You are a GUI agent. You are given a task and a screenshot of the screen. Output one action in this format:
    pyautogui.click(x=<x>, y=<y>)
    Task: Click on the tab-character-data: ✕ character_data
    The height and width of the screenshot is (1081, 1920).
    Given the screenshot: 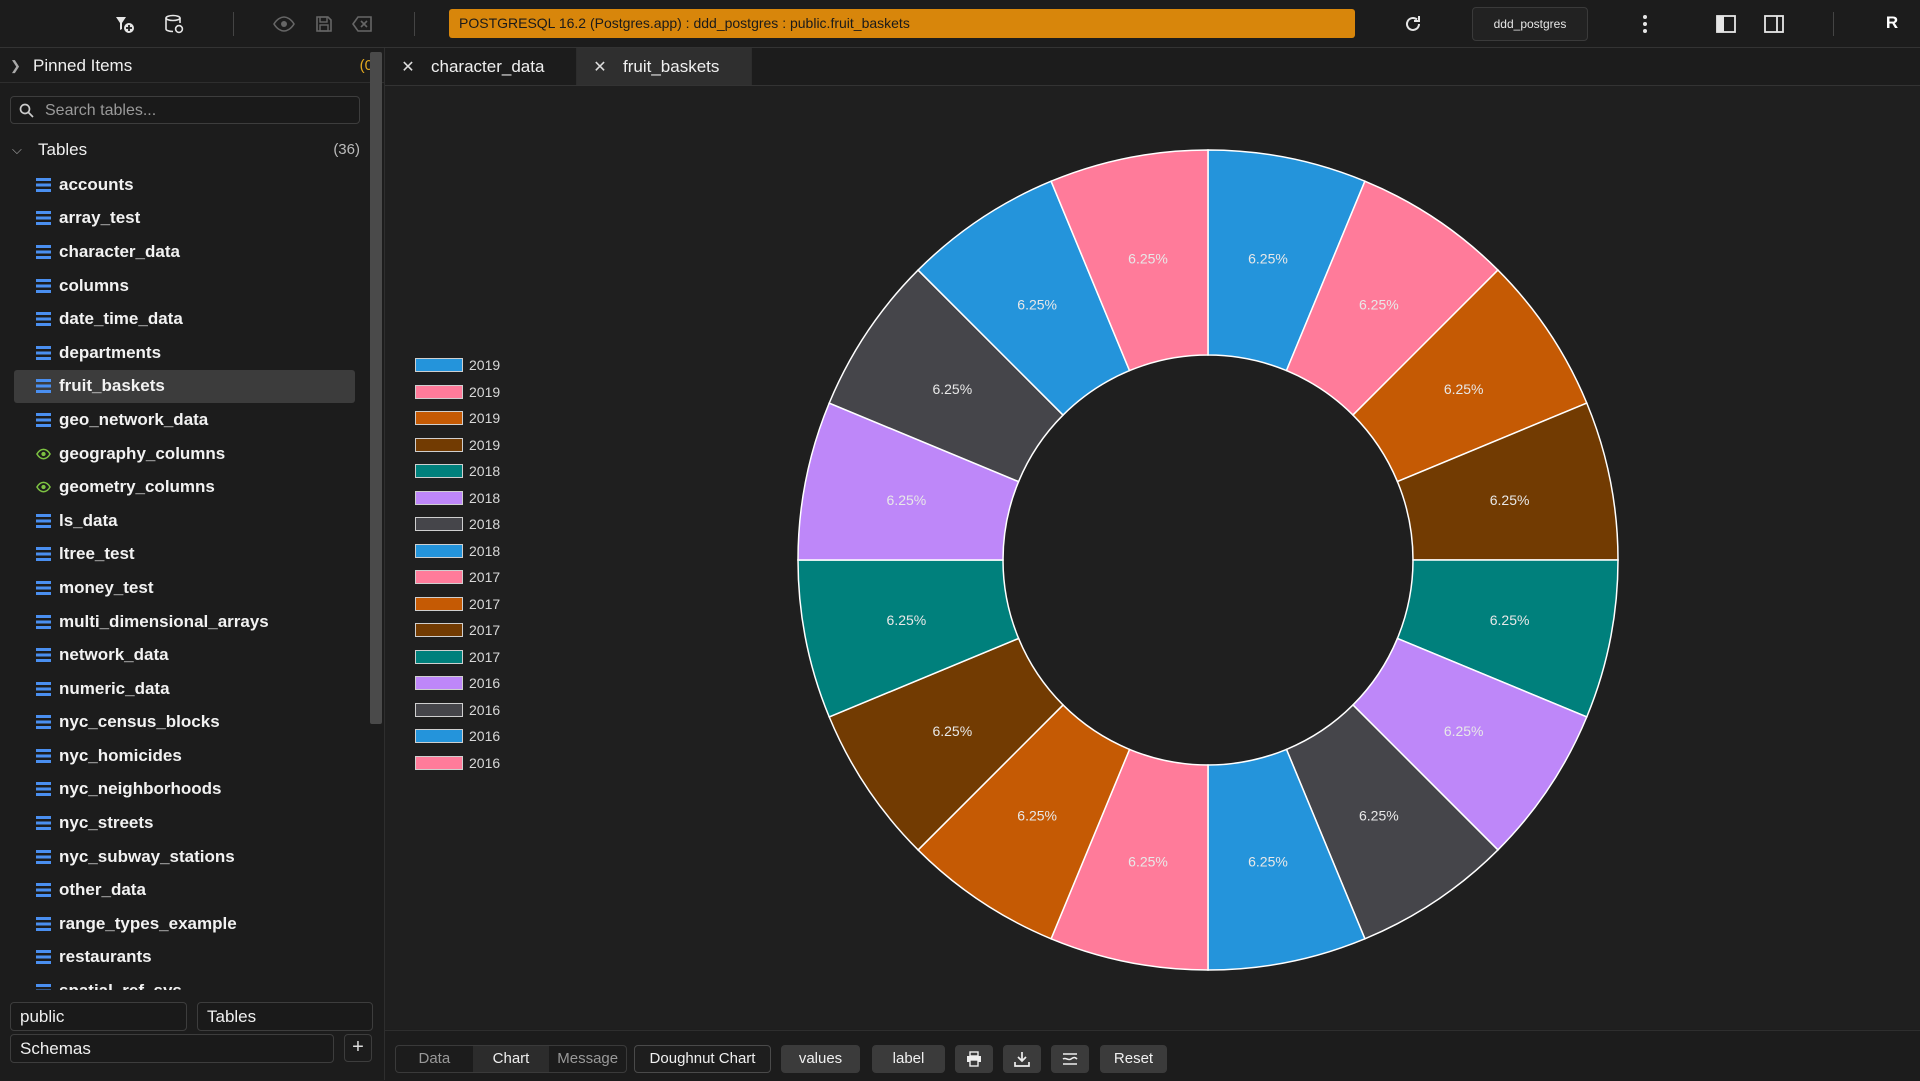 What is the action you would take?
    pyautogui.click(x=481, y=66)
    